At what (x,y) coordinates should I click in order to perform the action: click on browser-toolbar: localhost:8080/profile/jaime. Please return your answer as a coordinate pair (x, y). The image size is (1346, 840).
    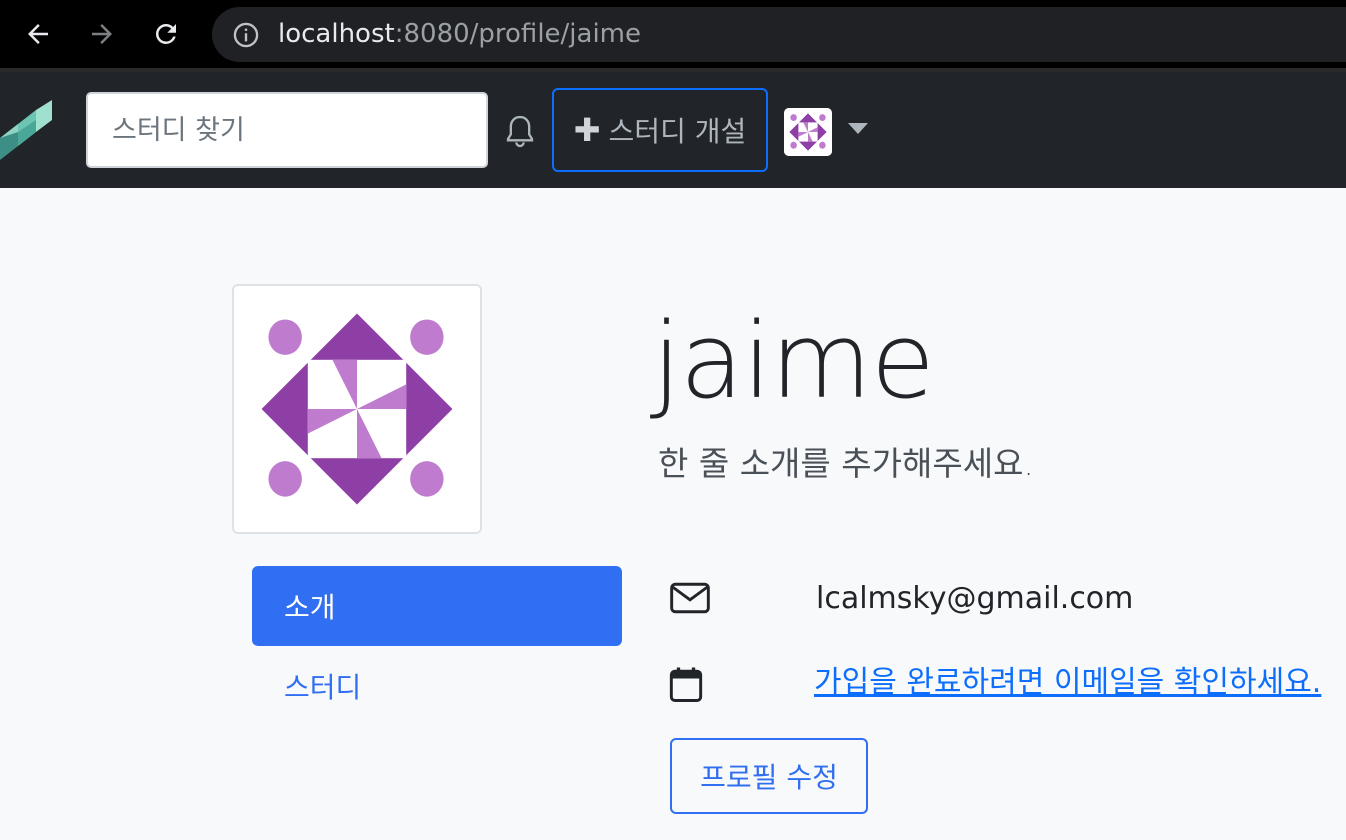
    Looking at the image, I should click on (673, 36).